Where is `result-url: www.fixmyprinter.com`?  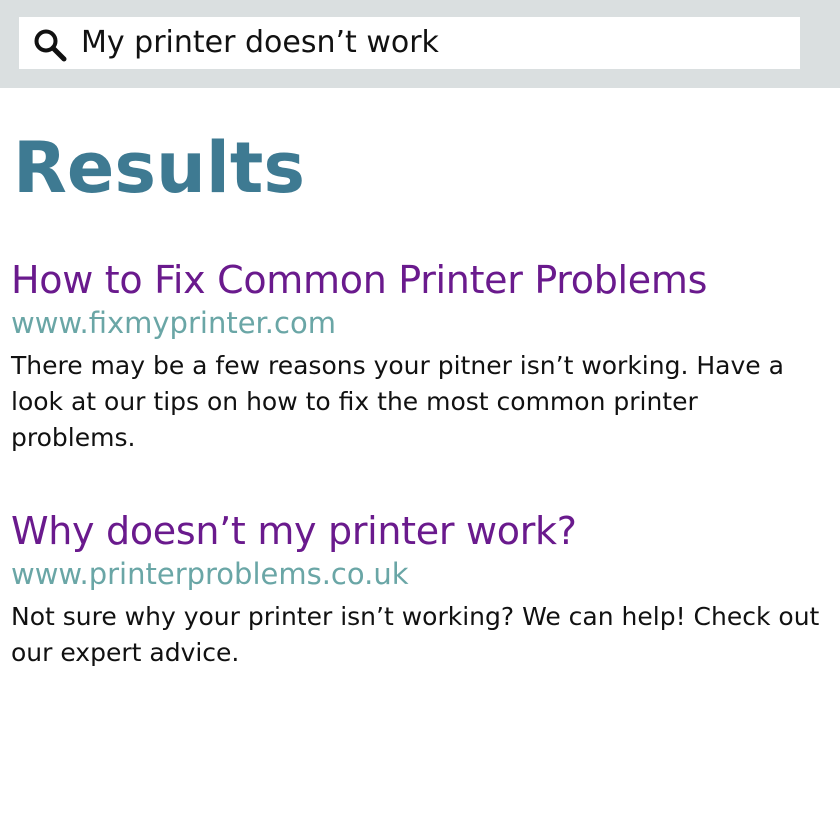
result-url: www.fixmyprinter.com is located at coordinates (173, 323).